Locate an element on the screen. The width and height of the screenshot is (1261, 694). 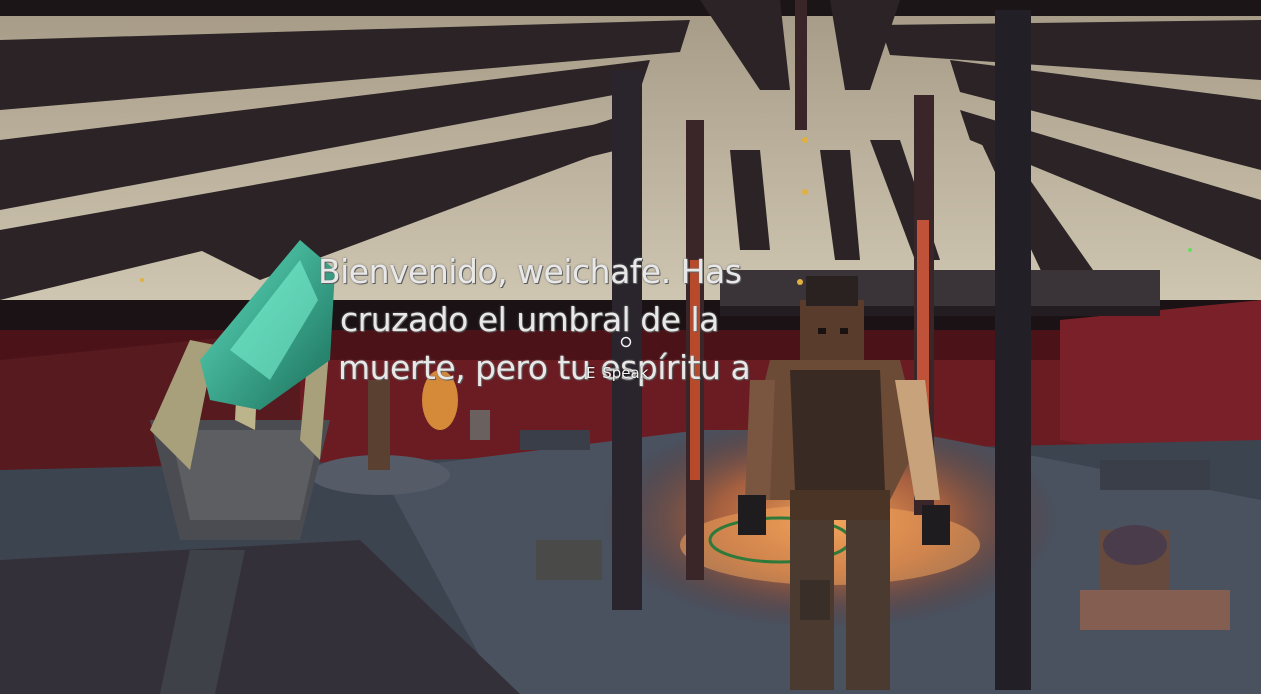
interact-label: Speak is located at coordinates (625, 373).